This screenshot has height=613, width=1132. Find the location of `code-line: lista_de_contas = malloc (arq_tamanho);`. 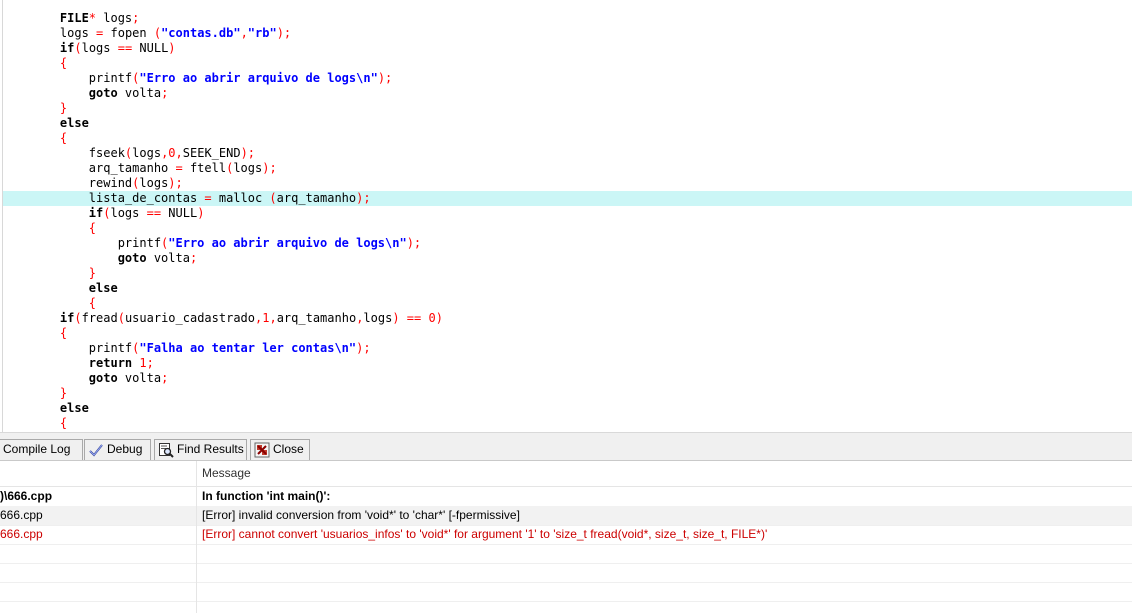

code-line: lista_de_contas = malloc (arq_tamanho); is located at coordinates (567, 198).